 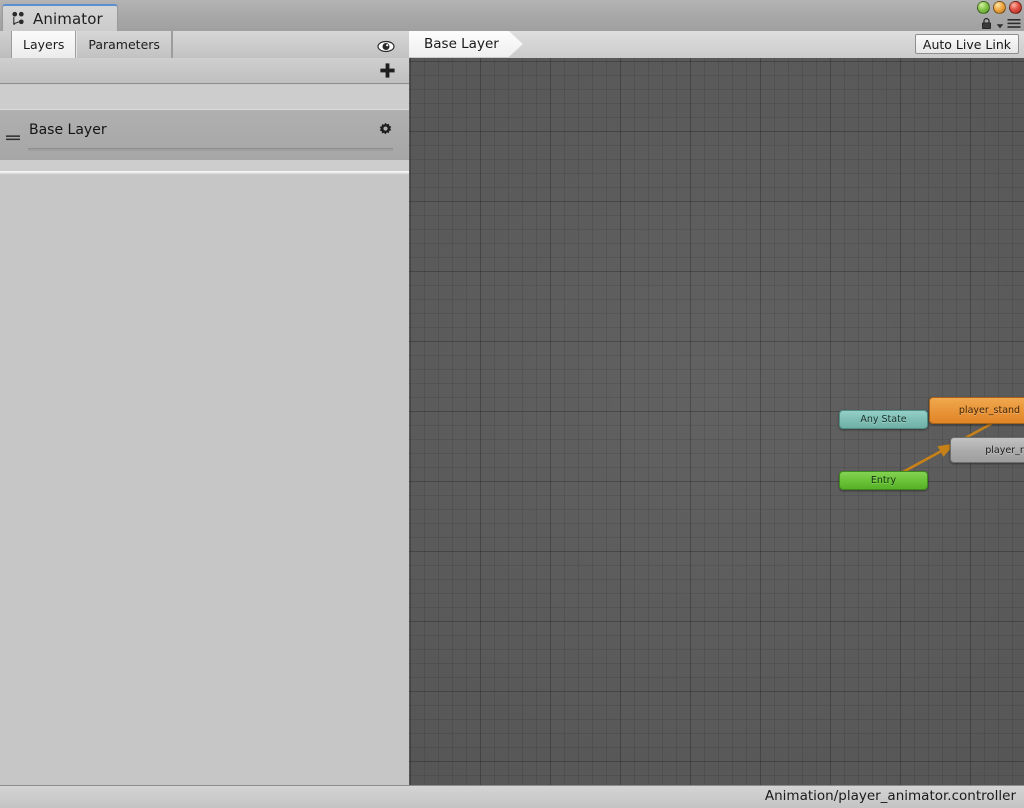 I want to click on close-button, so click(x=1015, y=7).